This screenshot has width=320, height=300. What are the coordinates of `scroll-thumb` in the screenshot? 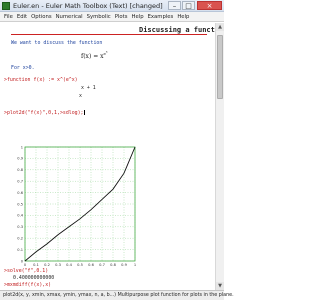 It's located at (220, 67).